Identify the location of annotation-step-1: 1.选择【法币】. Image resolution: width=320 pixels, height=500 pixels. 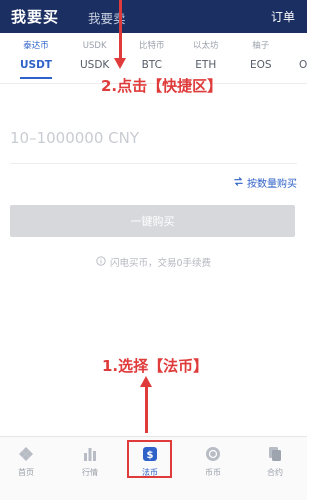
(155, 366).